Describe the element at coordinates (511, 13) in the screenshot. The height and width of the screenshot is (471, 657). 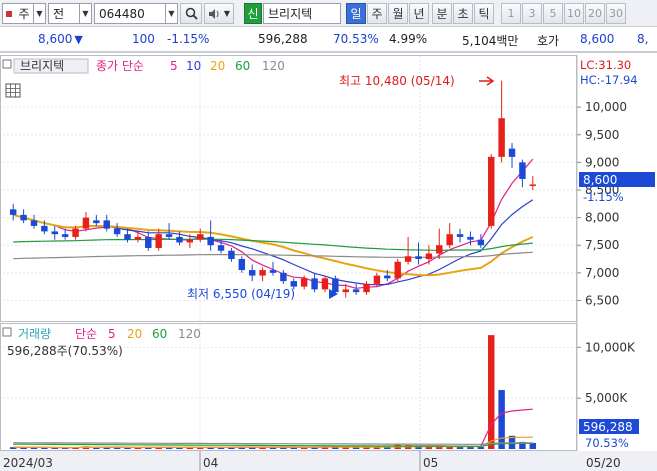
I see `interval-tab-1: 1` at that location.